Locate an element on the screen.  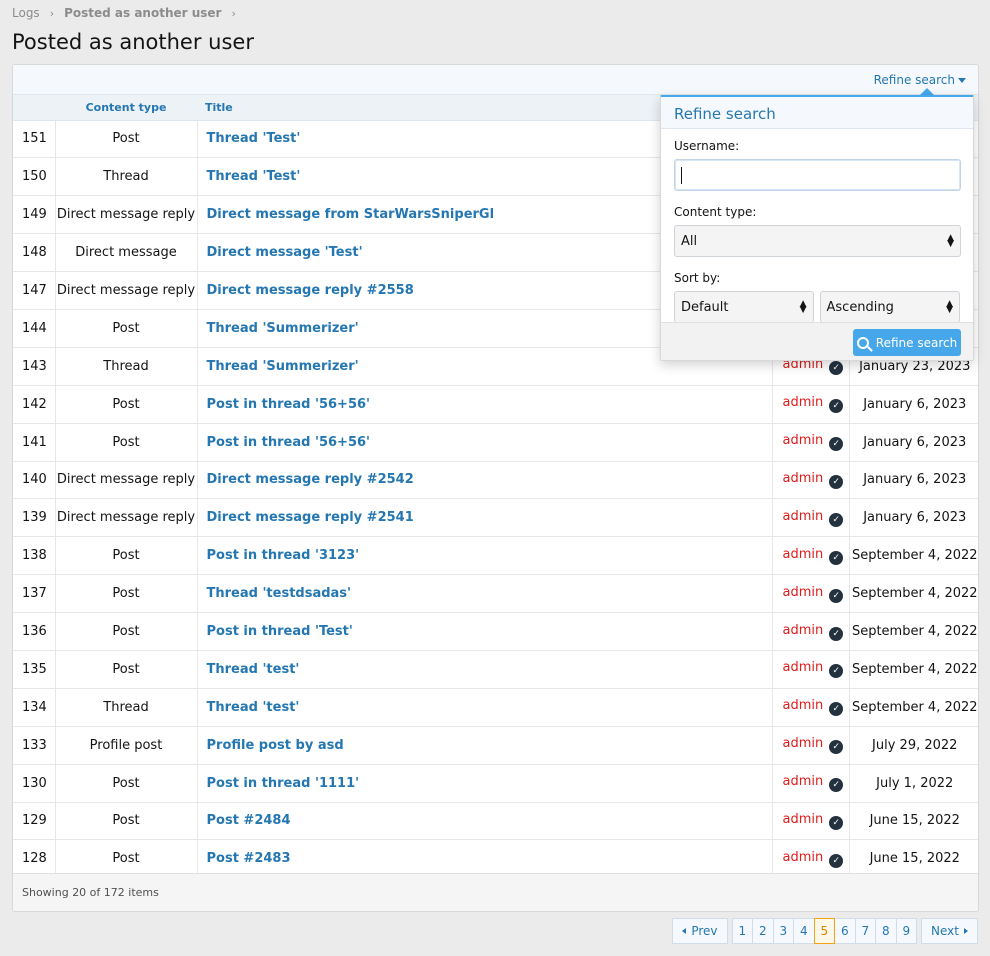
prev-page-button: Prev is located at coordinates (700, 931).